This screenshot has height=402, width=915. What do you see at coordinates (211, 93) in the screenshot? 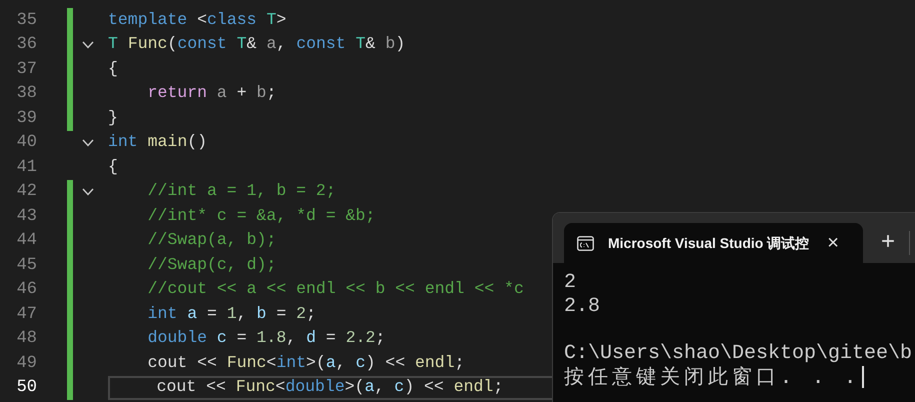
I see `code-line: return a + b;` at bounding box center [211, 93].